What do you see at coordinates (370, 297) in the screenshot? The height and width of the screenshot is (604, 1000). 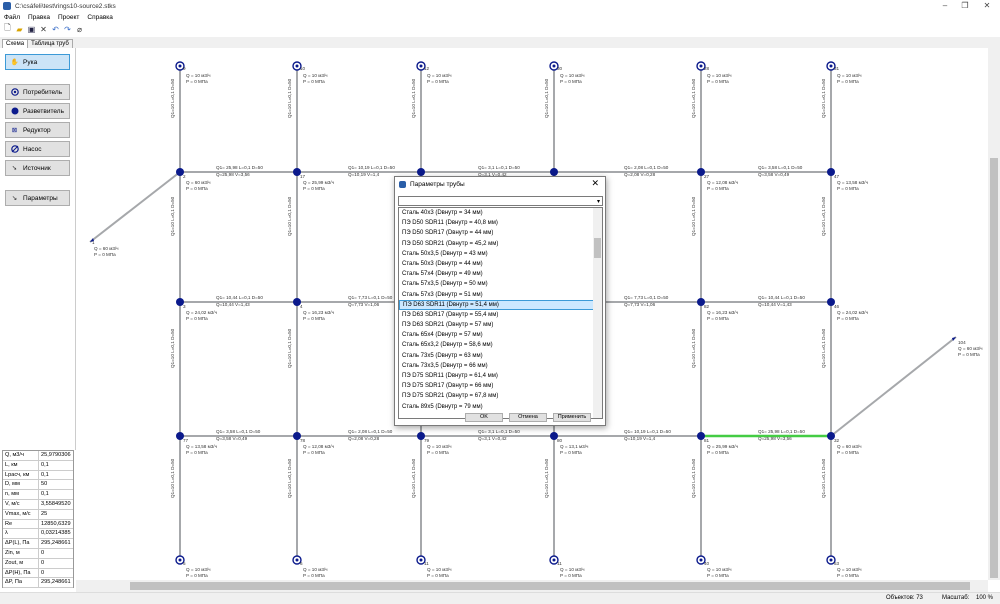 I see `pipe-label: Q1= 7,73 L=0,1 D=50` at bounding box center [370, 297].